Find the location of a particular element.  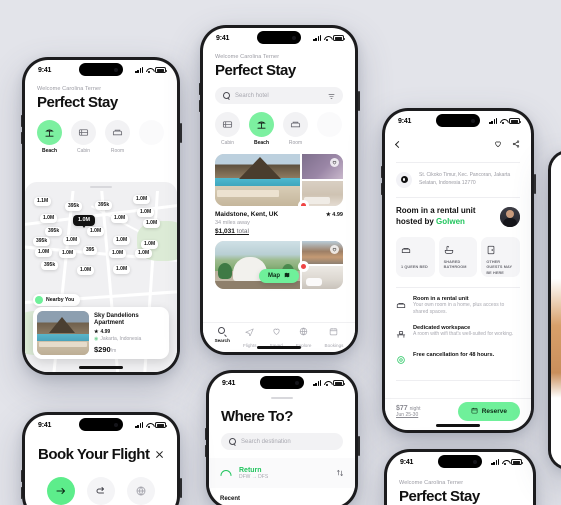

price-unit: total is located at coordinates (242, 231).